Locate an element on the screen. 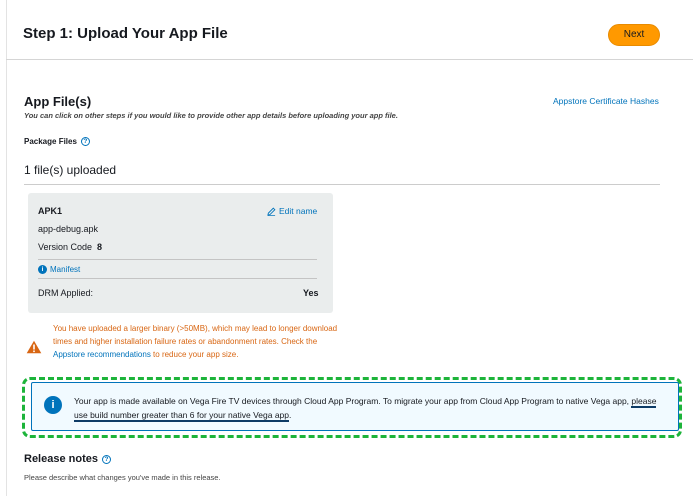 This screenshot has width=693, height=496. version-code-value: 8 is located at coordinates (100, 247).